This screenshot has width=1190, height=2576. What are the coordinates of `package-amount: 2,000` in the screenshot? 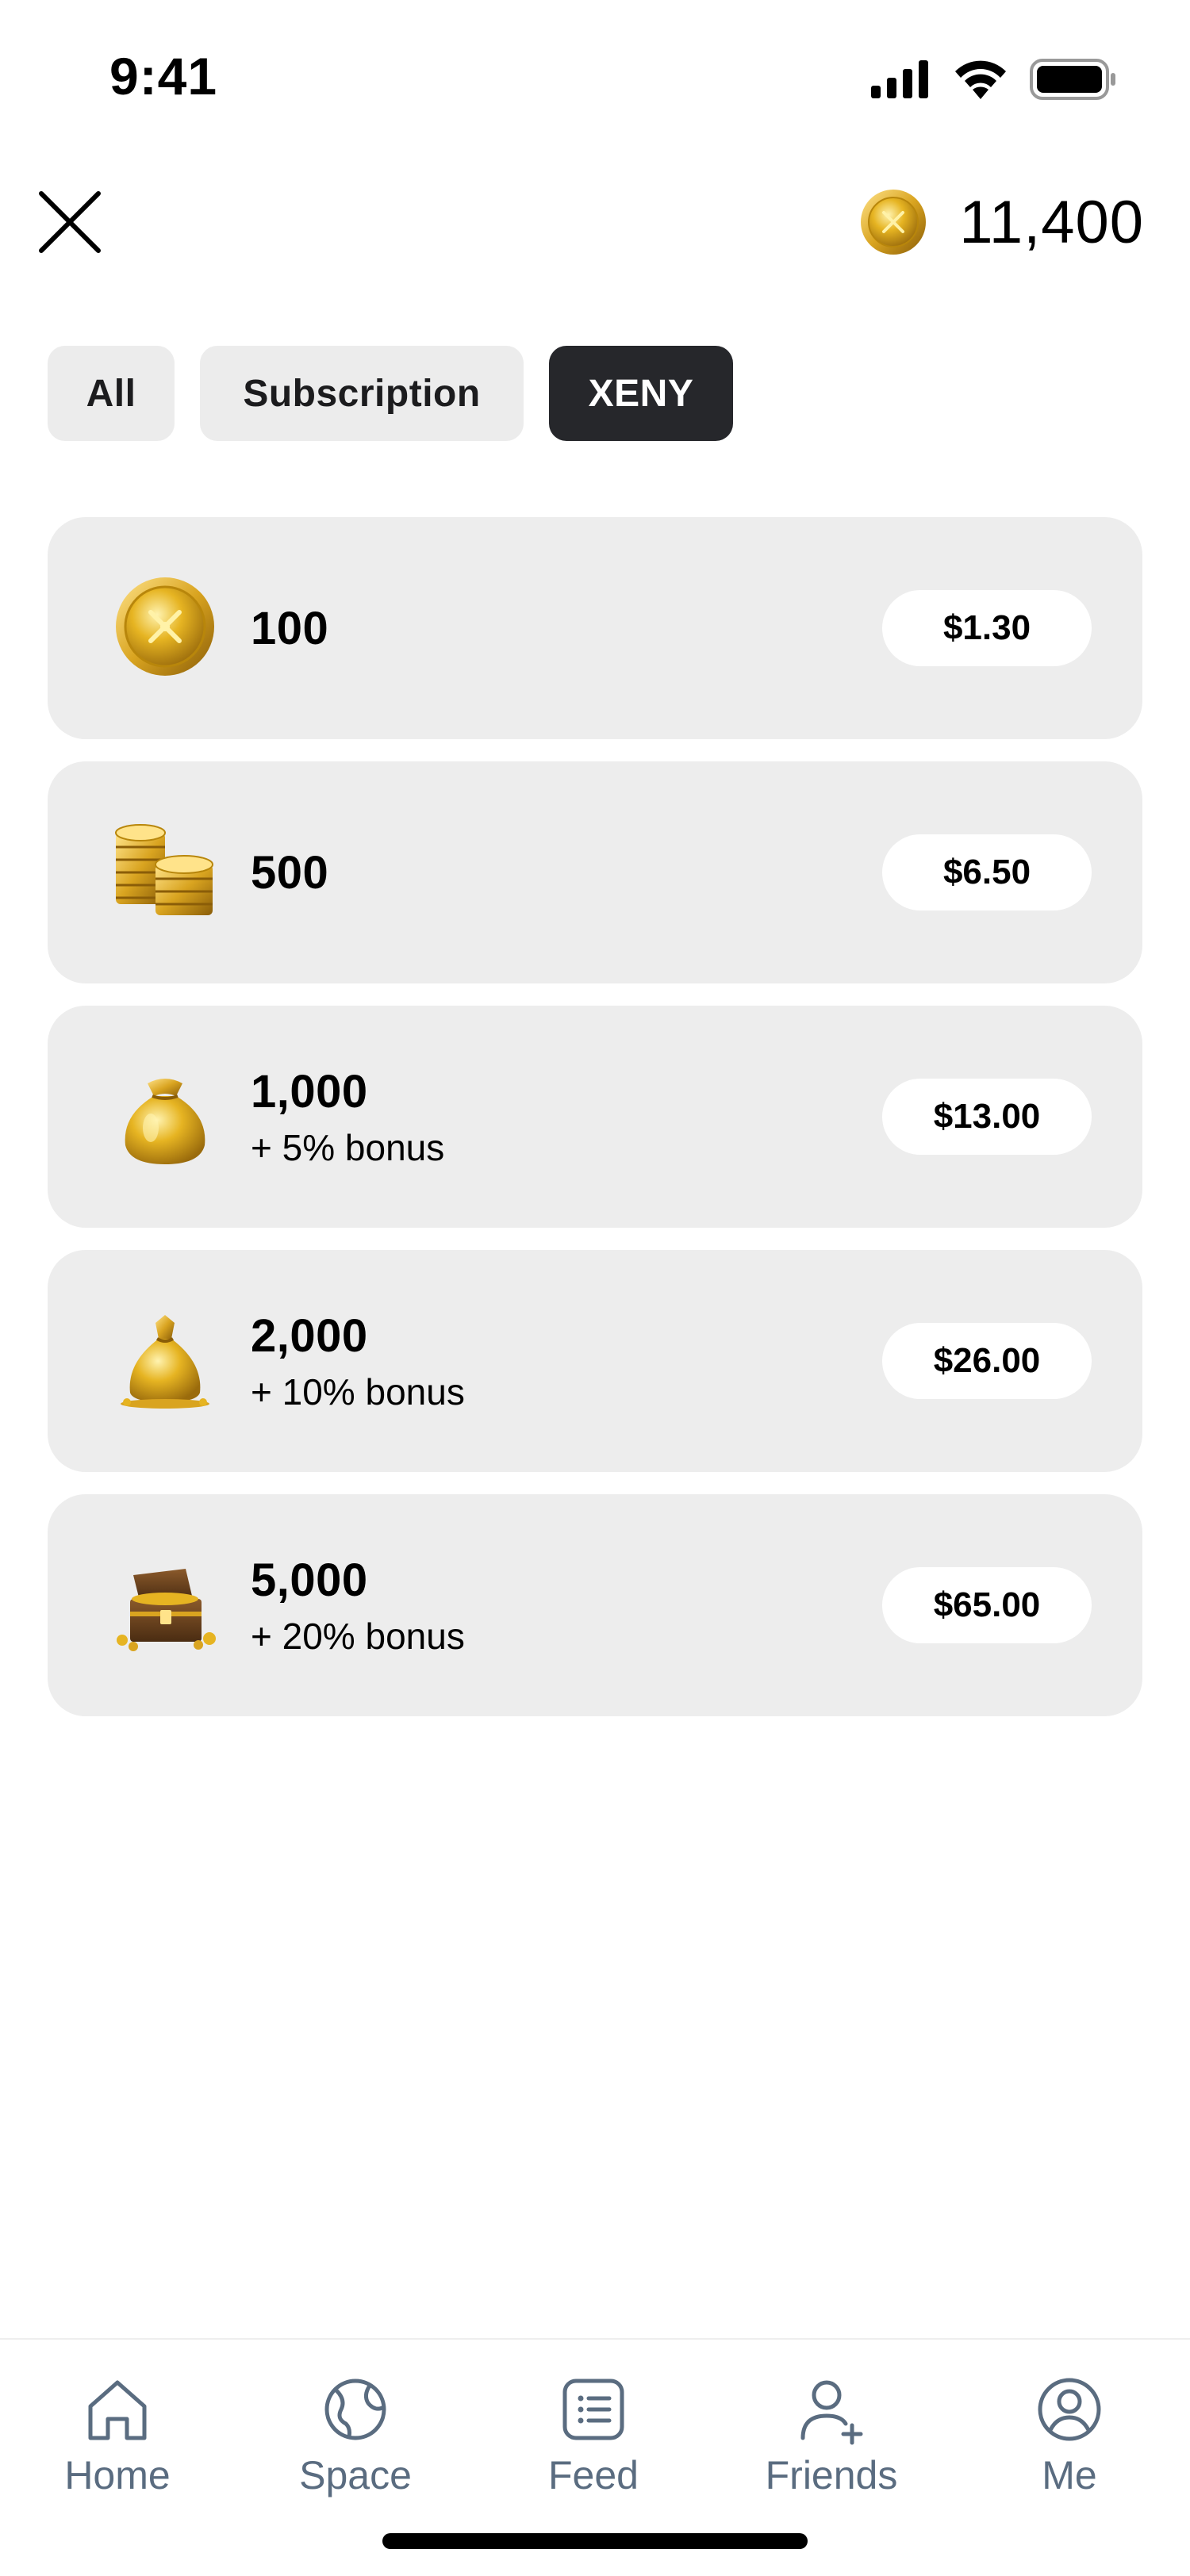 It's located at (309, 1336).